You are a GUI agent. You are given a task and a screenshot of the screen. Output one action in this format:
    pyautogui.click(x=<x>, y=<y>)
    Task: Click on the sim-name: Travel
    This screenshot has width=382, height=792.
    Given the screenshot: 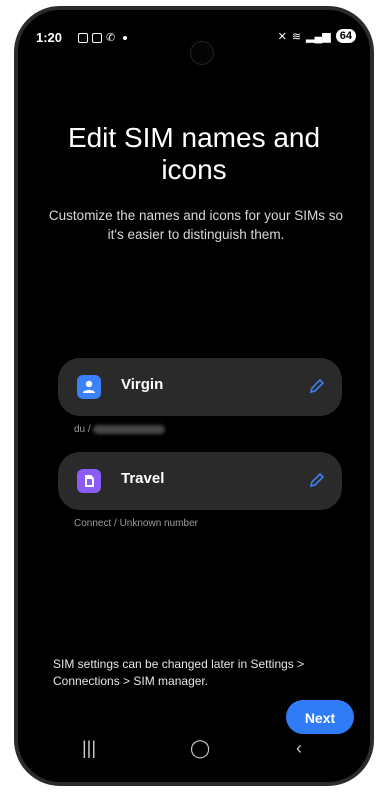 What is the action you would take?
    pyautogui.click(x=143, y=478)
    